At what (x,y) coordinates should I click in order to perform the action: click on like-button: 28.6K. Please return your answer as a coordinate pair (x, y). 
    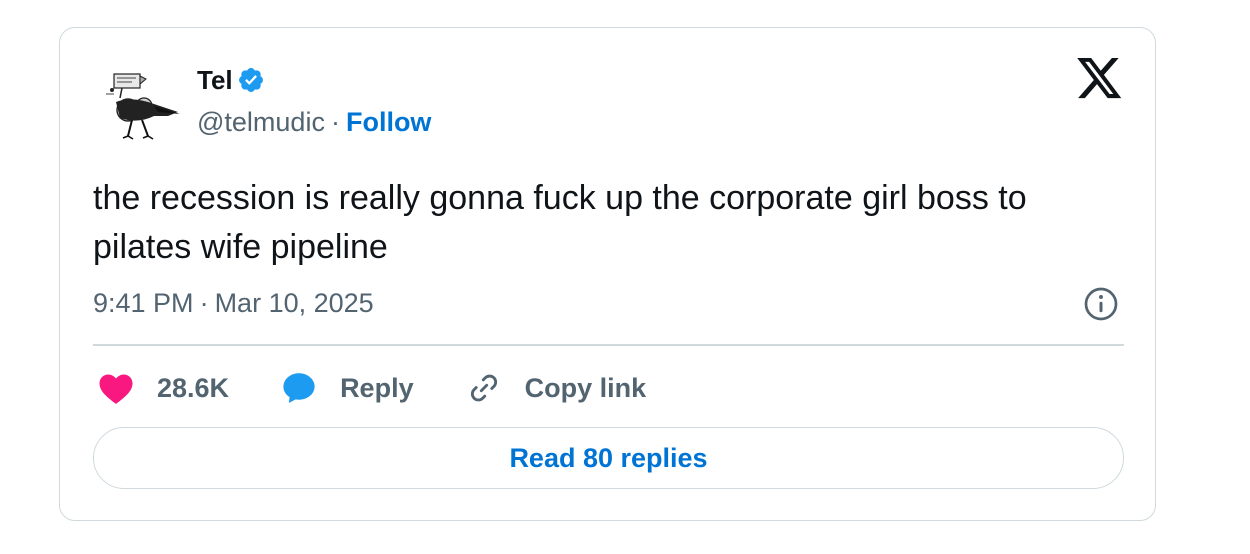
    Looking at the image, I should click on (163, 388).